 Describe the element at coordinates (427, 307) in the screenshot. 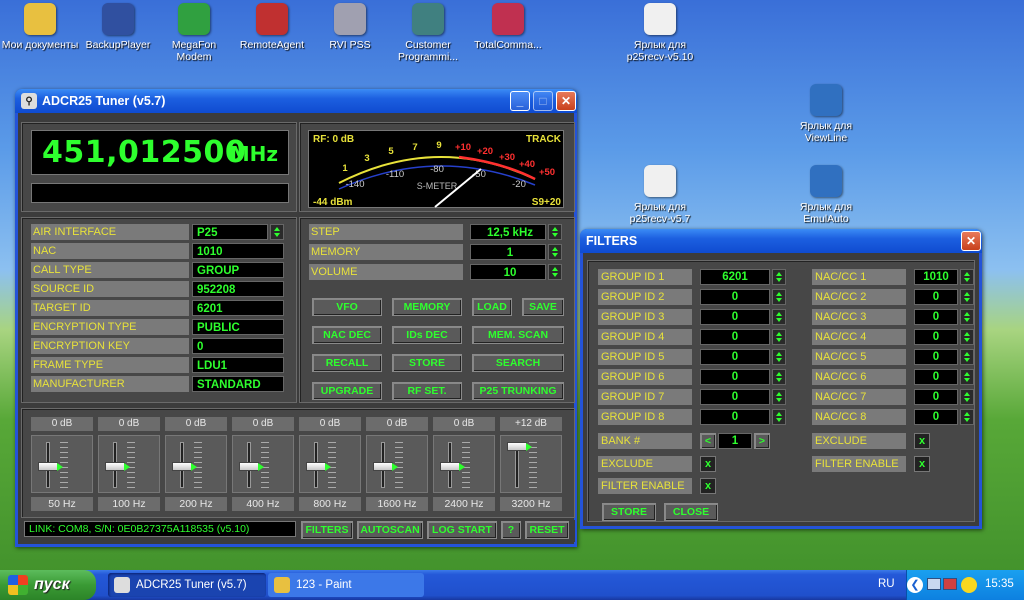

I see `memory-button: MEMORY` at that location.